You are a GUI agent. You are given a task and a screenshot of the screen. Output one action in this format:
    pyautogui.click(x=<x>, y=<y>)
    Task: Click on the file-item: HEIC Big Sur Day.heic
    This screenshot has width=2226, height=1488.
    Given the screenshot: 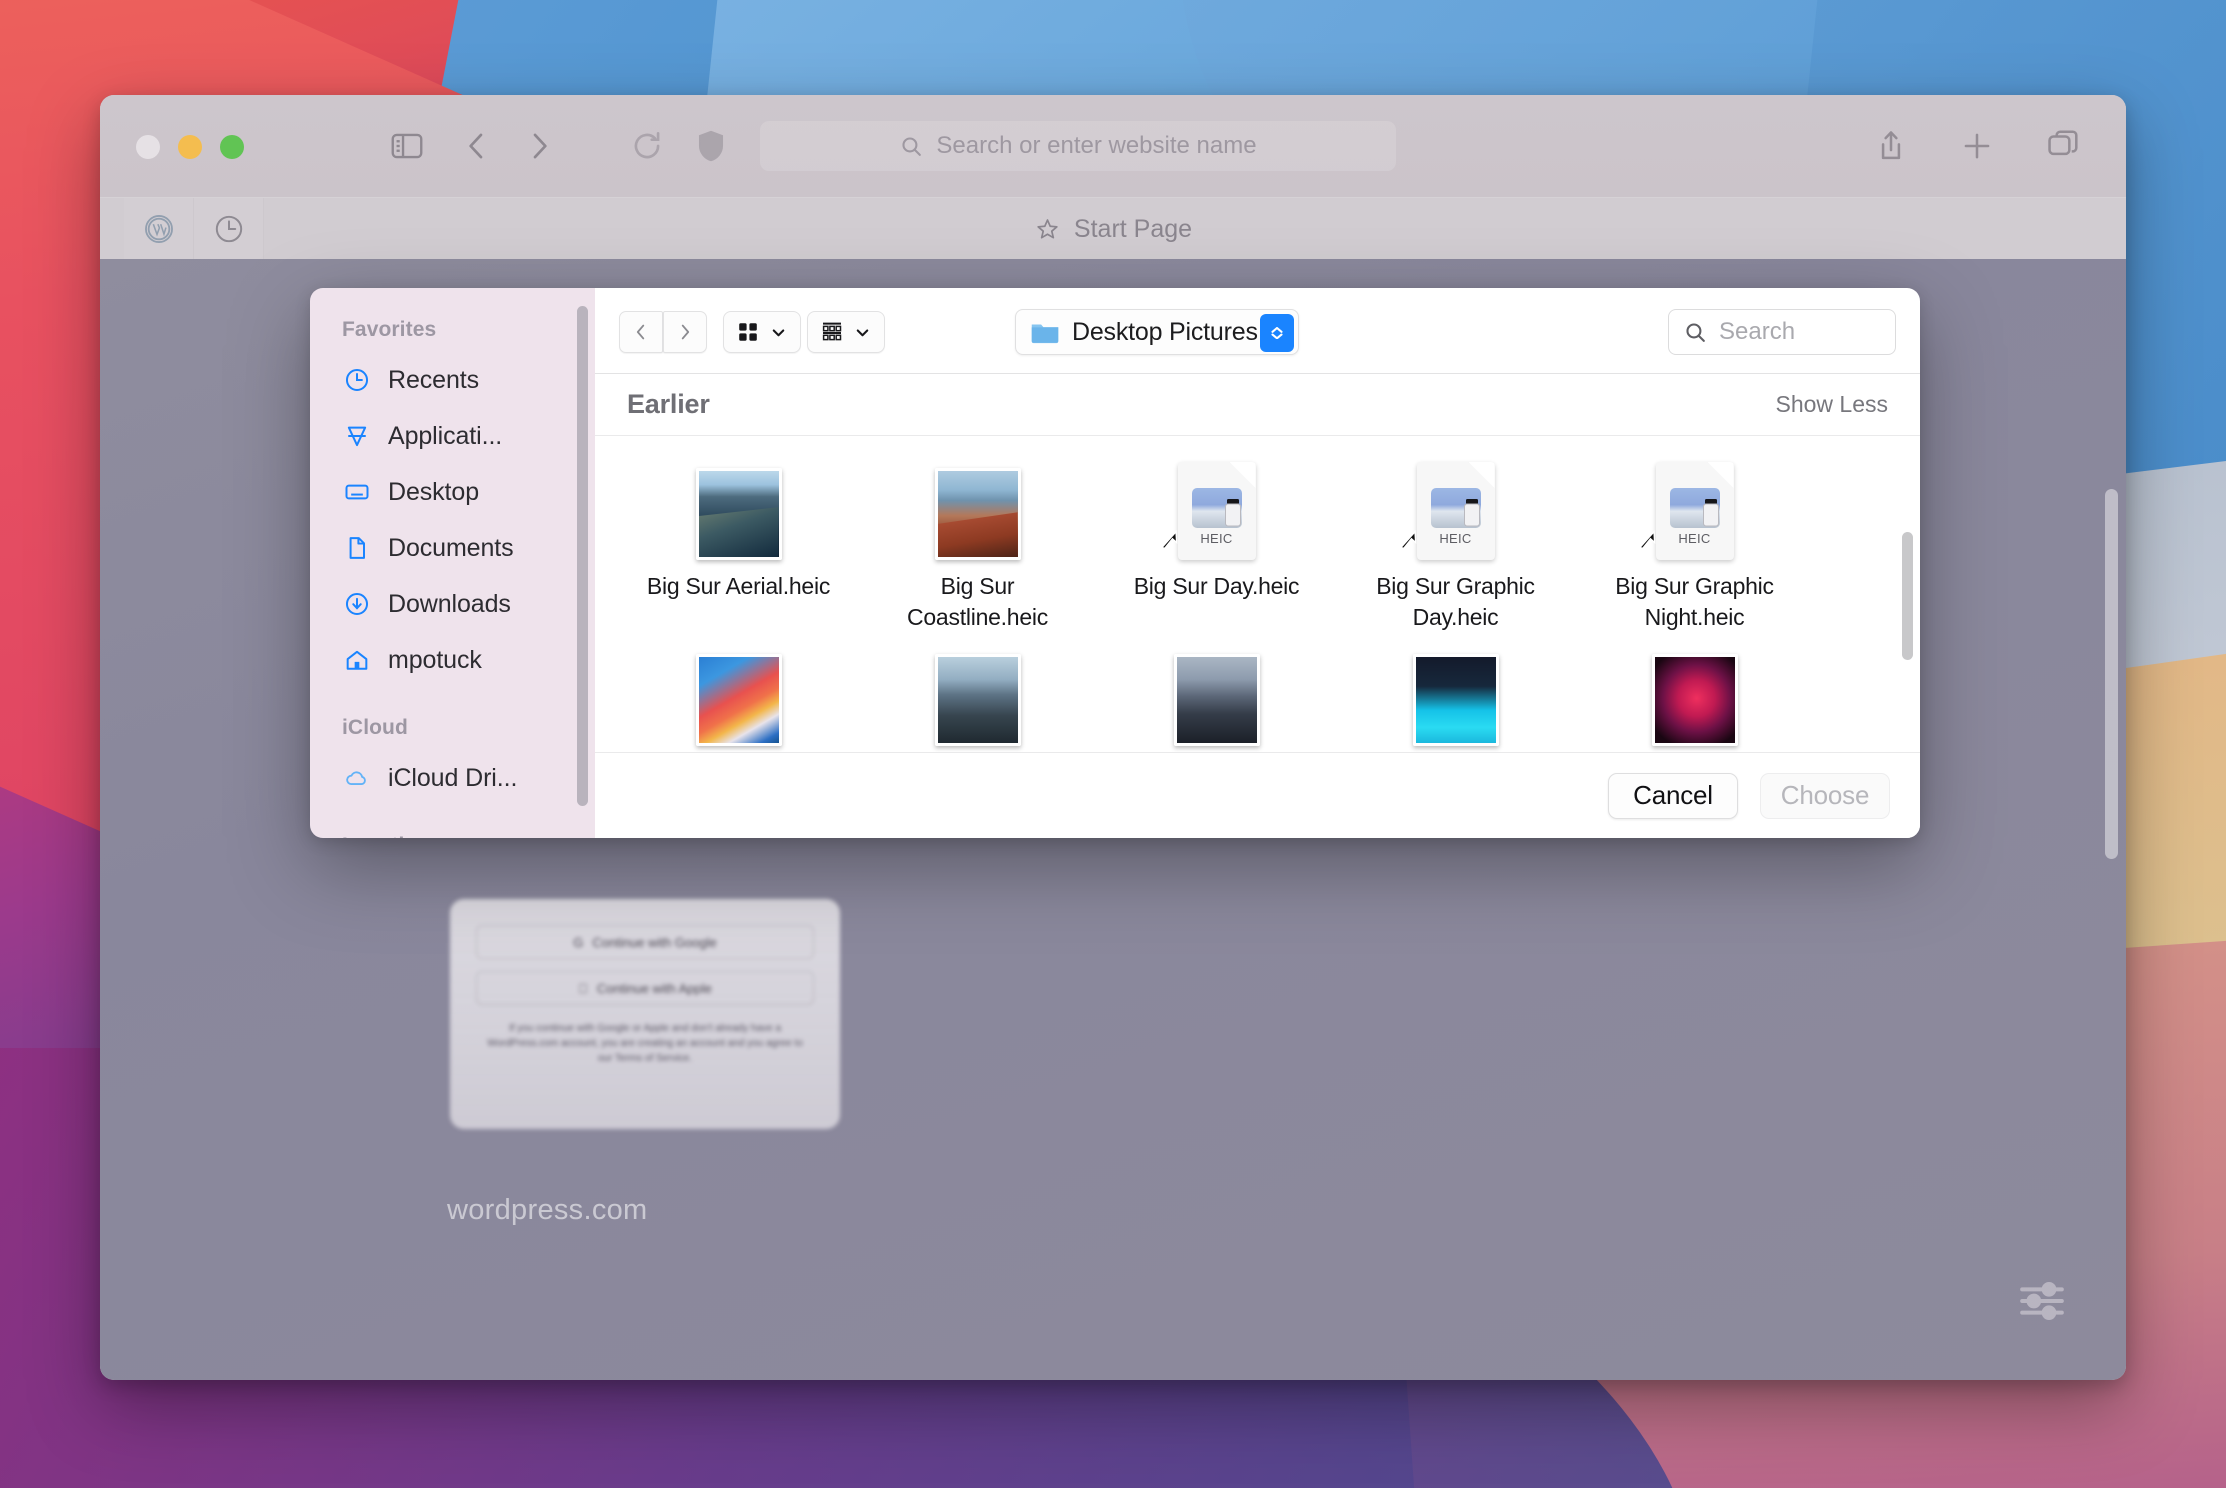 What is the action you would take?
    pyautogui.click(x=1216, y=545)
    